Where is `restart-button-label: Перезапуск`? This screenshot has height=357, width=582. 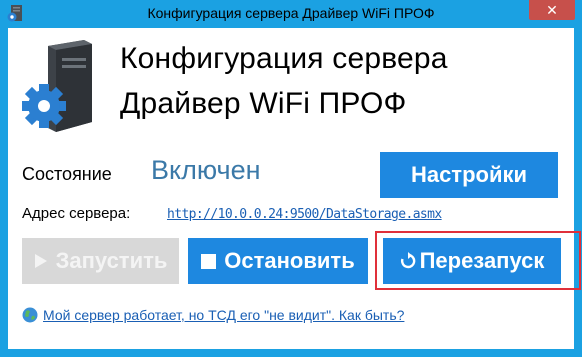 restart-button-label: Перезапуск is located at coordinates (482, 260).